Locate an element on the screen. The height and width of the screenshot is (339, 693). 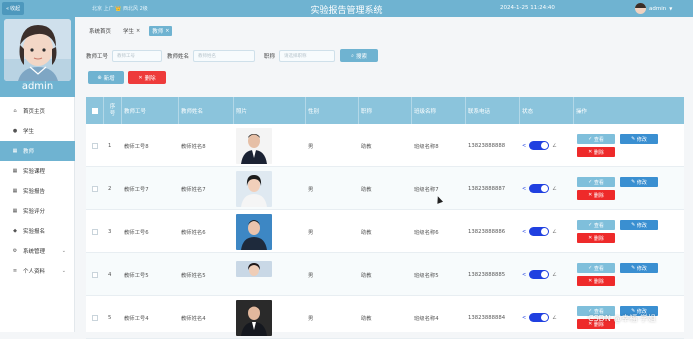
title-select: 请选择职称 is located at coordinates (307, 55).